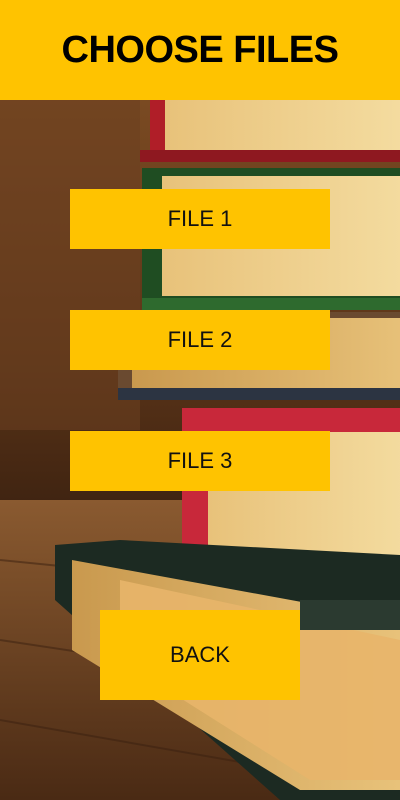 Image resolution: width=400 pixels, height=800 pixels. I want to click on header-bar: CHOOSE FILES, so click(200, 50).